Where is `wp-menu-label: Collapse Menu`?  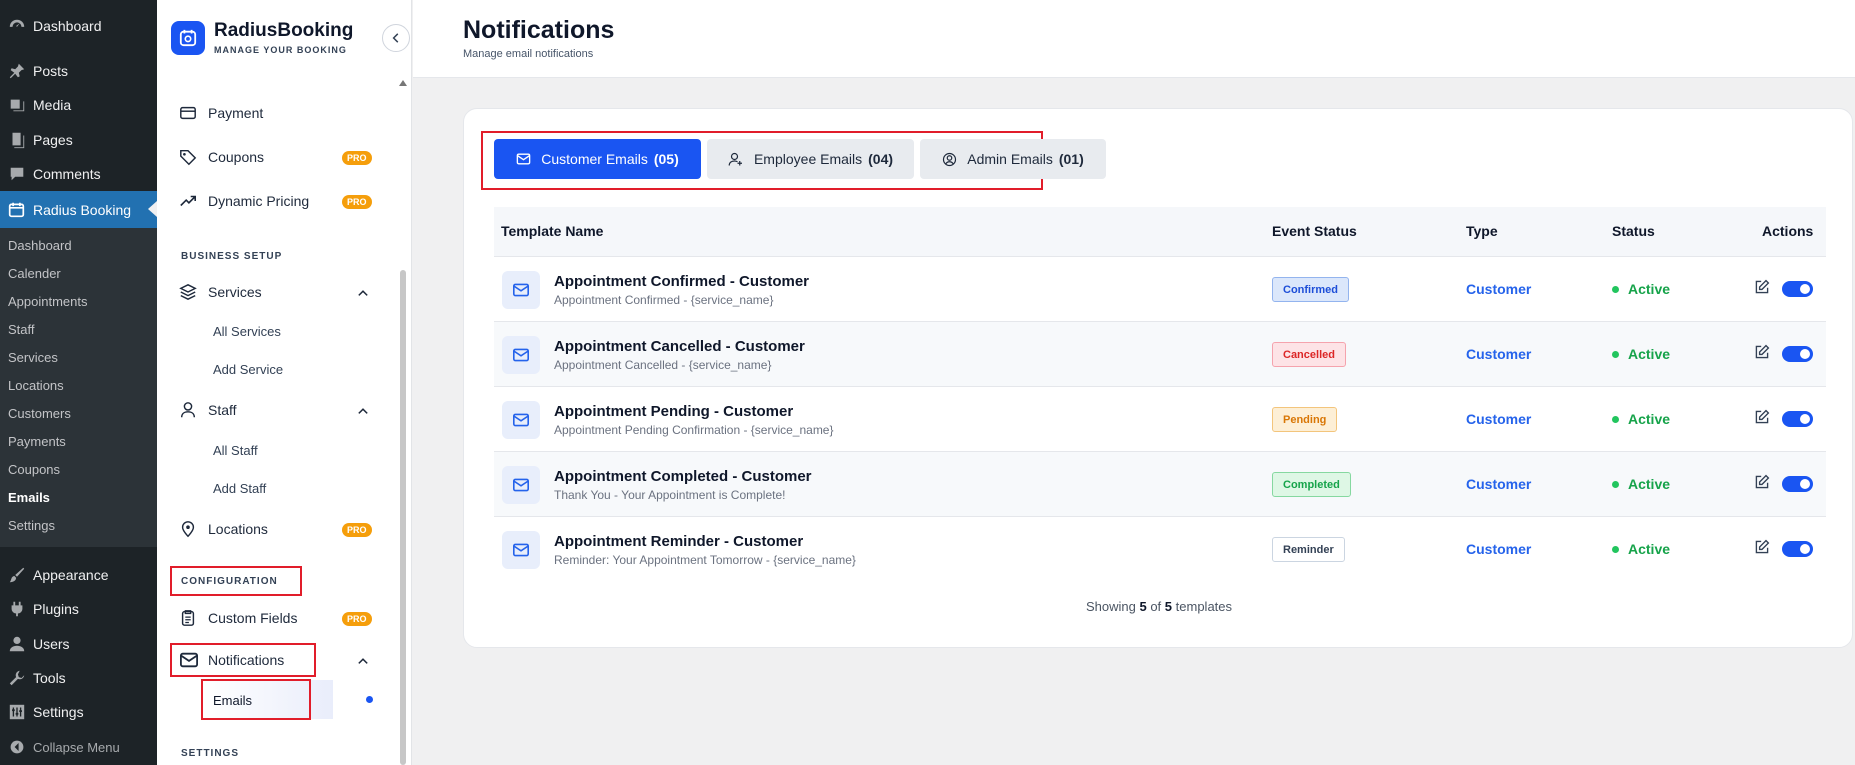 wp-menu-label: Collapse Menu is located at coordinates (76, 747).